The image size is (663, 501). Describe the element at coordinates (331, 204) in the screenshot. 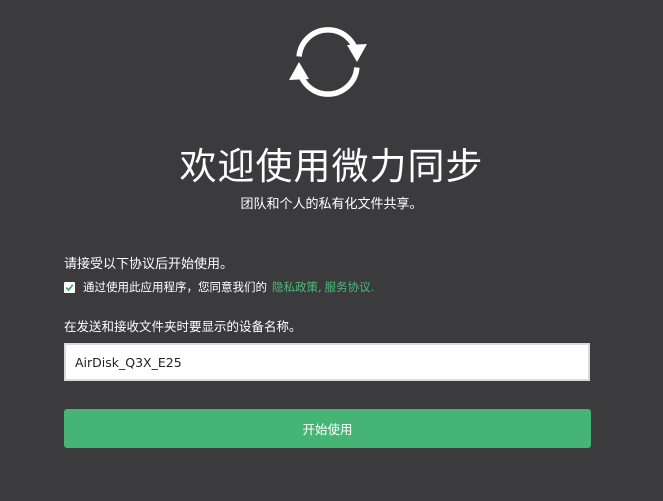

I see `welcome-subtitle: 团队和个人的私有化文件共享。` at that location.